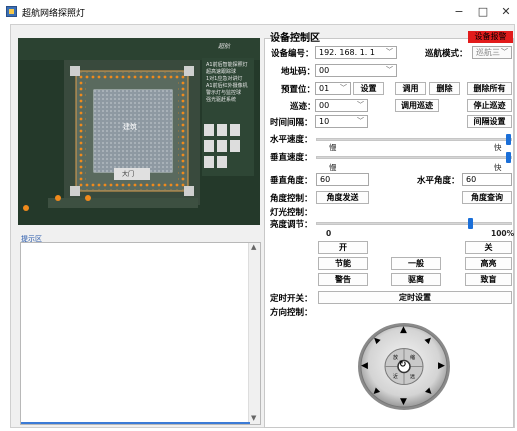  I want to click on brightness-min: 0, so click(329, 233).